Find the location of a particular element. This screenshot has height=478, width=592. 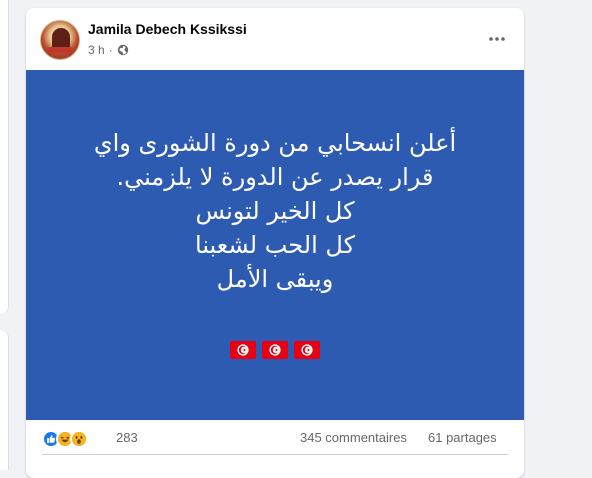

post-header: Jamila Debech Kssikssi 3 h · is located at coordinates (275, 39).